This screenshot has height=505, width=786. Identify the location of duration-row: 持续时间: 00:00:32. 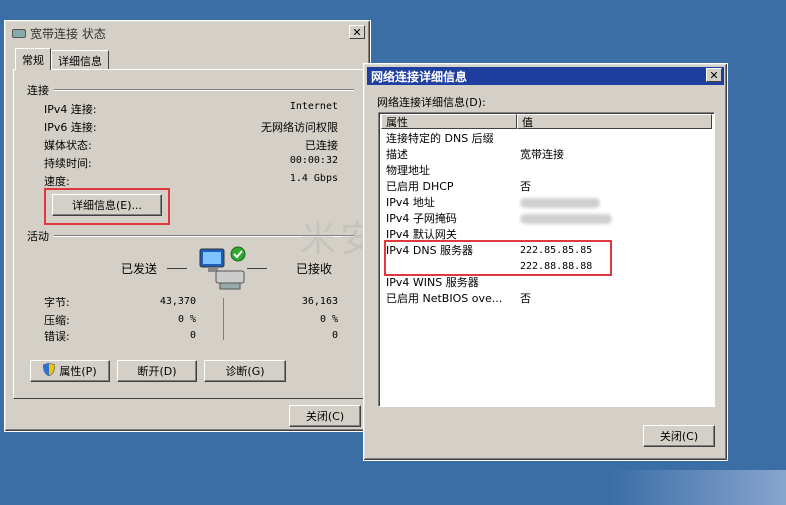
(191, 163).